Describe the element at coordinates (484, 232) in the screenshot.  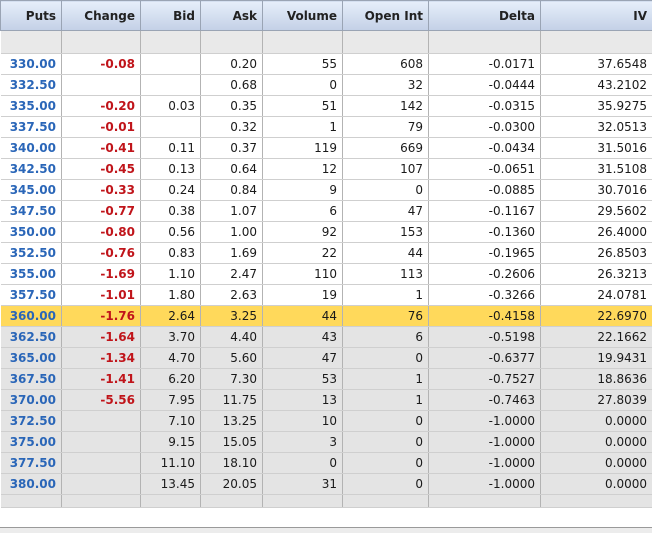
I see `cell-delta: -0.1360` at that location.